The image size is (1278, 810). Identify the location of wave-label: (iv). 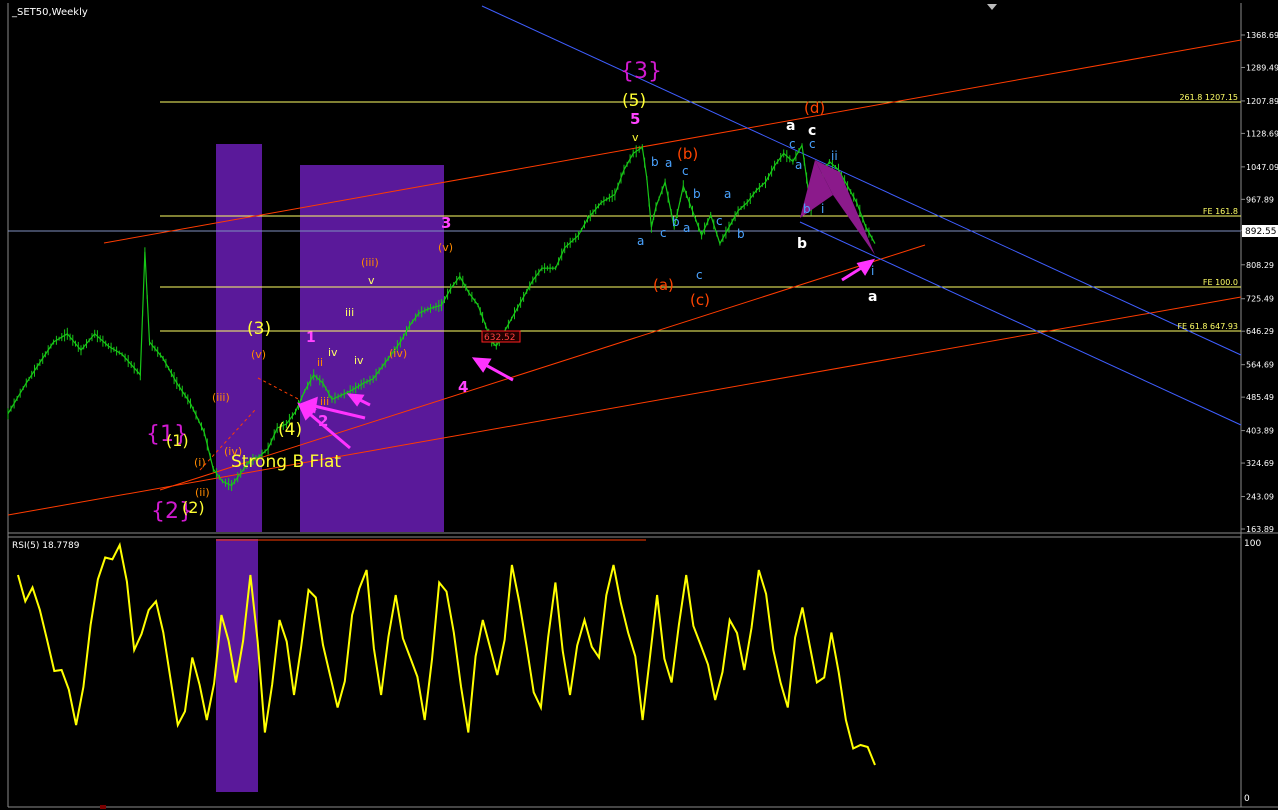
(398, 353).